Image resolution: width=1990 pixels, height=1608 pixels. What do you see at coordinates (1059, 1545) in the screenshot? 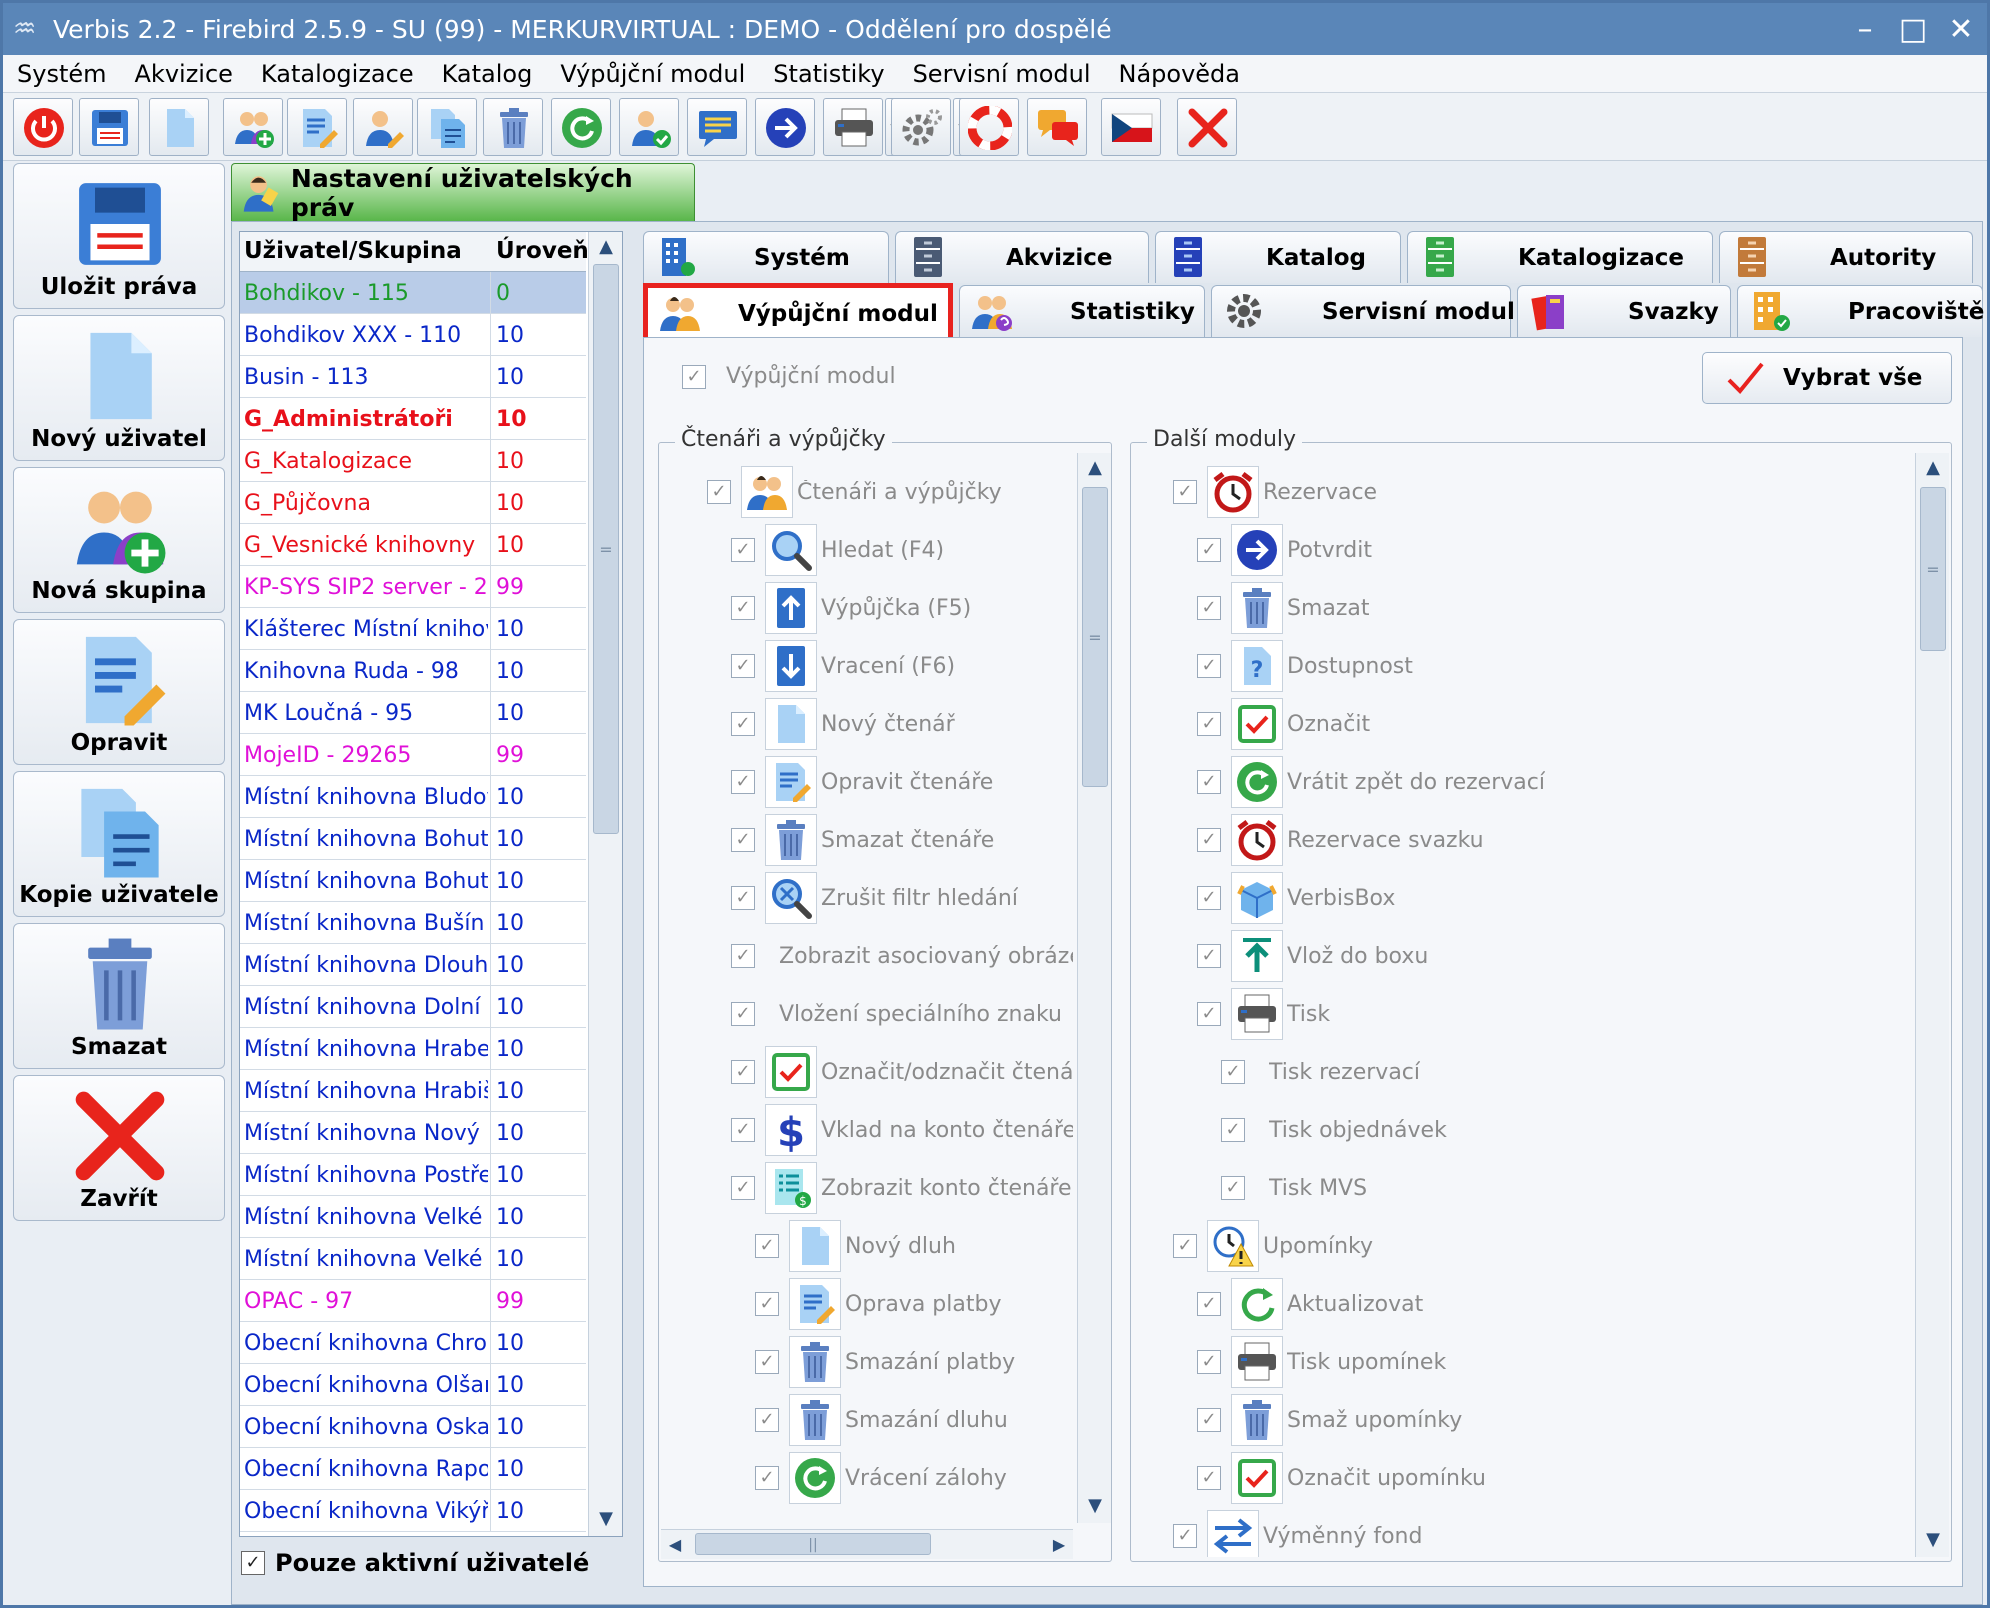
I see `scroll-right-icon: ▶` at bounding box center [1059, 1545].